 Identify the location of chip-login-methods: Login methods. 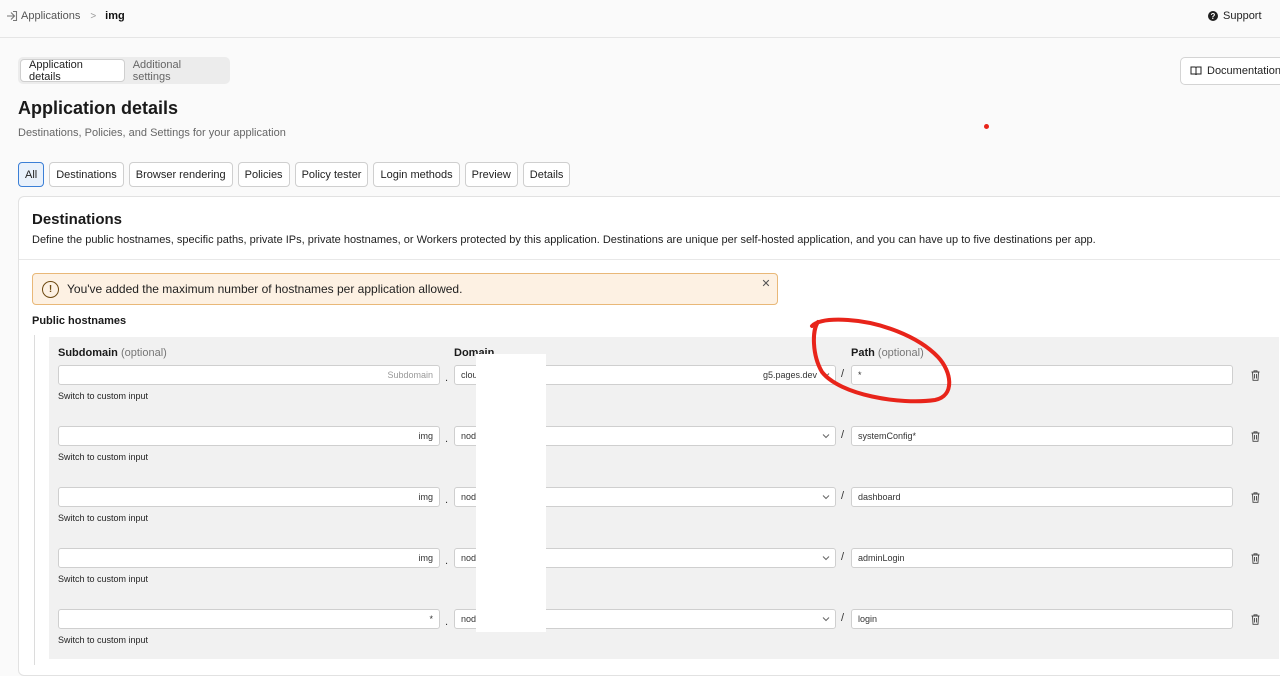
(416, 174).